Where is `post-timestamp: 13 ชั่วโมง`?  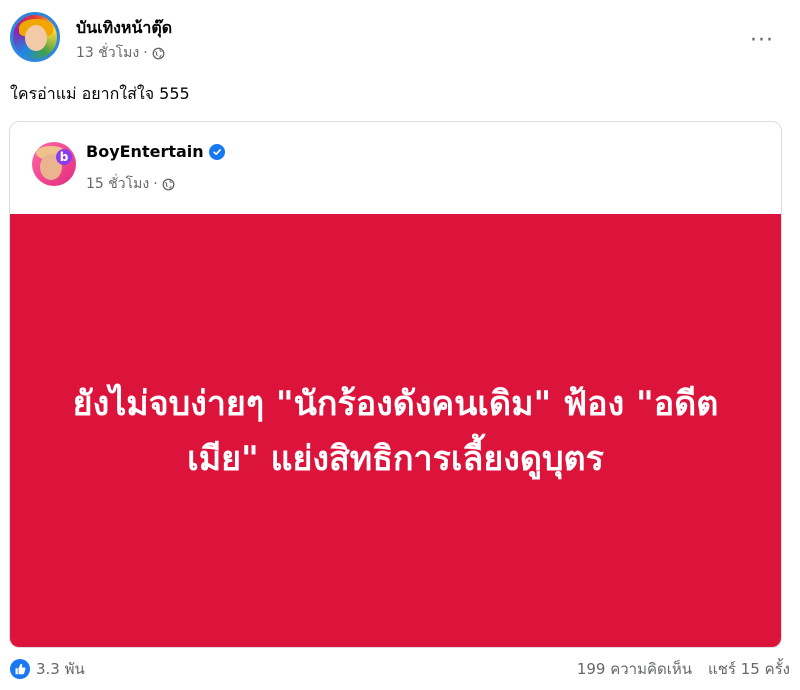 post-timestamp: 13 ชั่วโมง is located at coordinates (107, 53).